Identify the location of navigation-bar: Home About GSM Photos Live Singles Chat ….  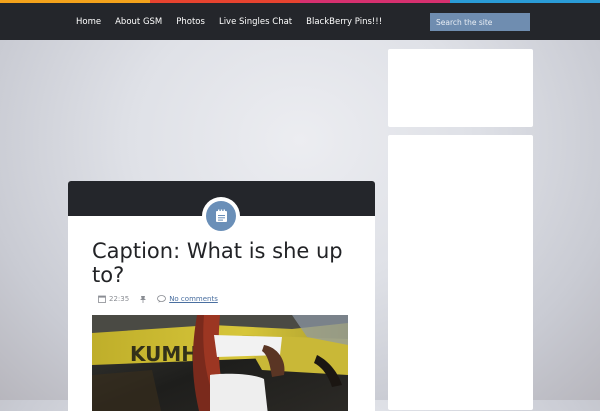
(300, 21).